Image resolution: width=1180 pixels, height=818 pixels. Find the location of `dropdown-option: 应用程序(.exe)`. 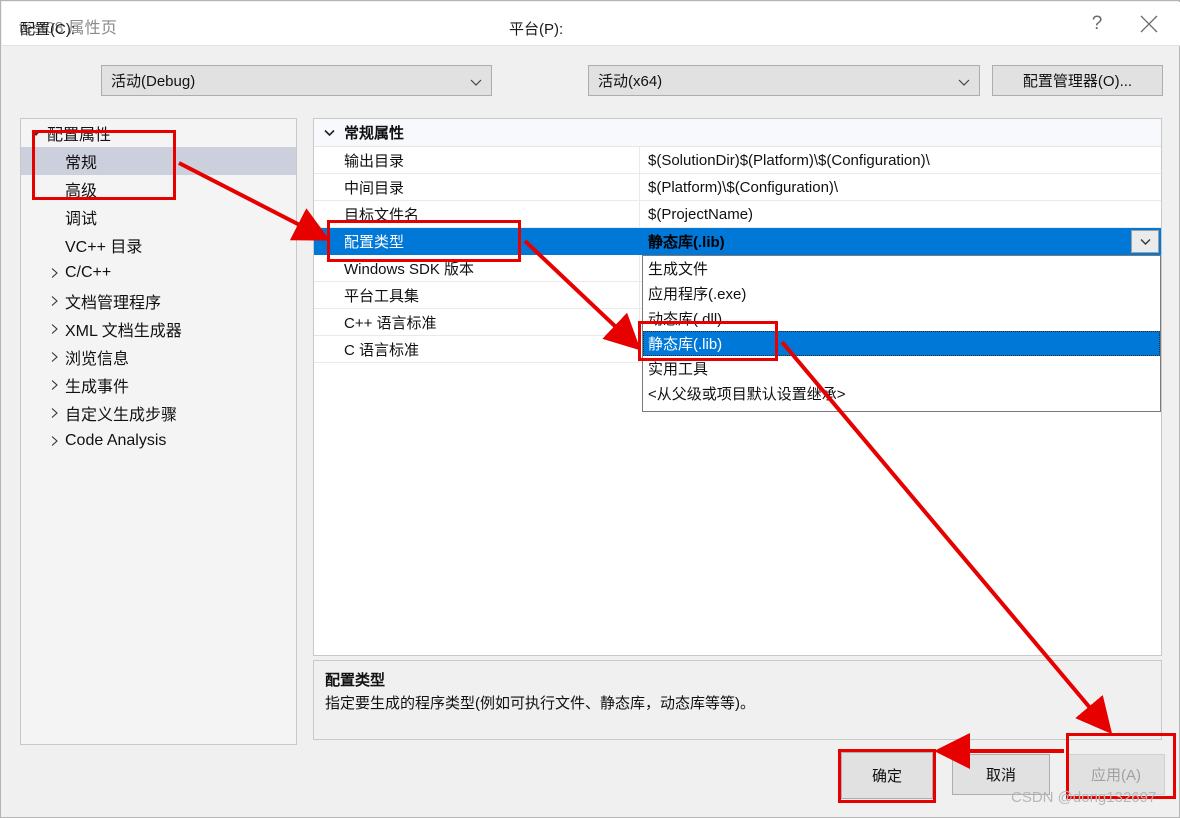

dropdown-option: 应用程序(.exe) is located at coordinates (901, 293).